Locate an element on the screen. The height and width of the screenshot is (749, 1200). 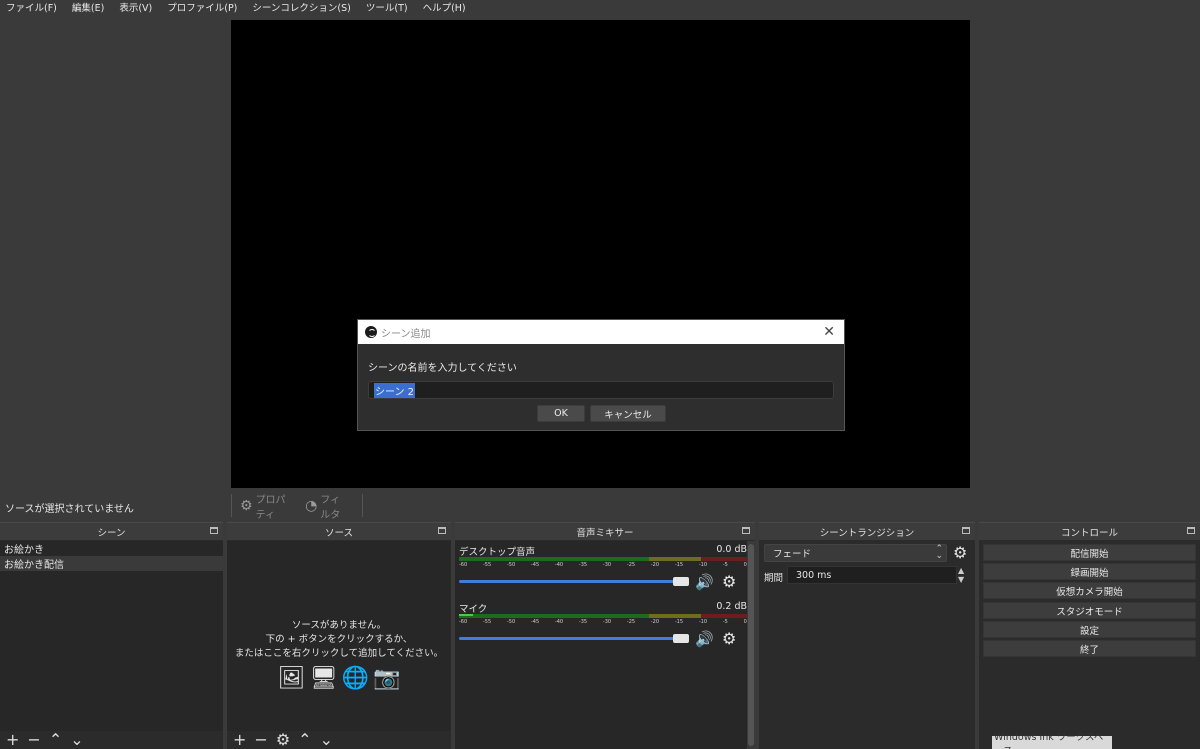
tick-label: -15 is located at coordinates (679, 565).